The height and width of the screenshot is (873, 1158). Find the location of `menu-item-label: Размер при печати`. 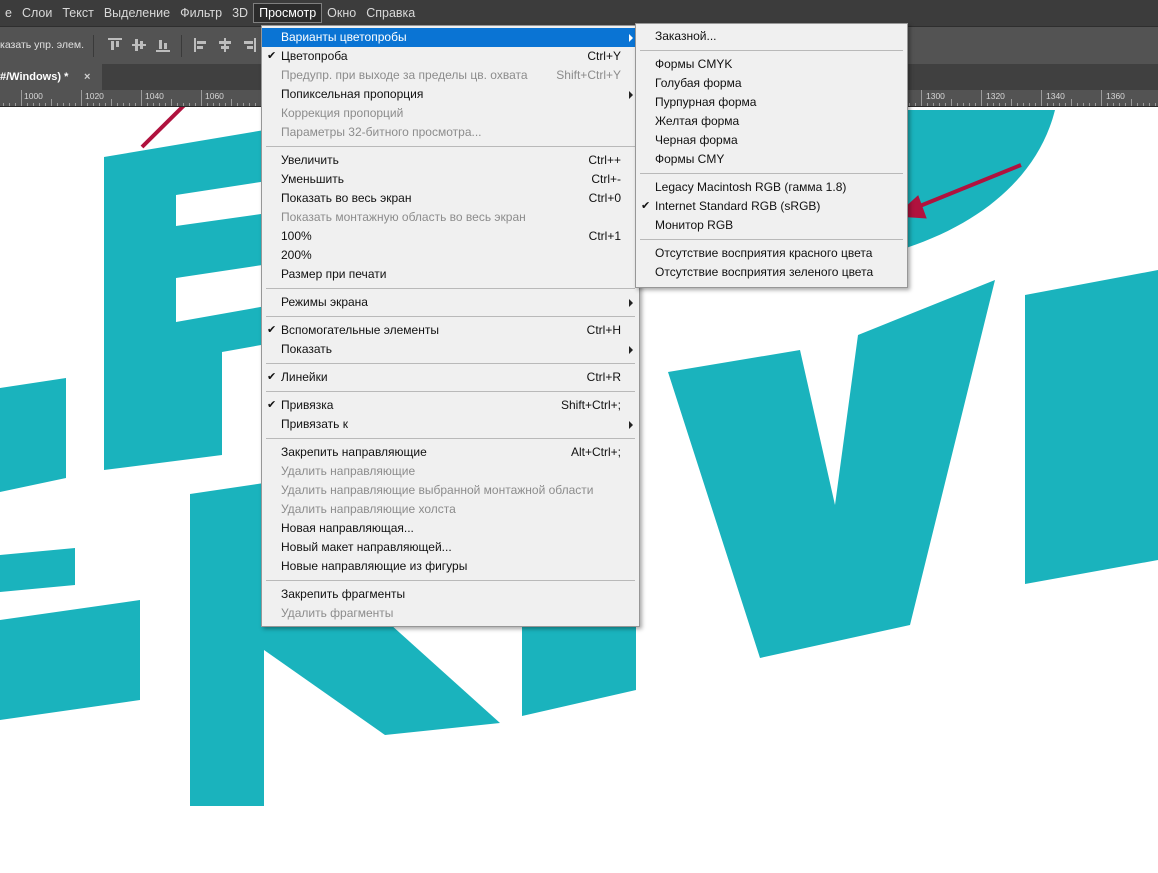

menu-item-label: Размер при печати is located at coordinates (334, 274).